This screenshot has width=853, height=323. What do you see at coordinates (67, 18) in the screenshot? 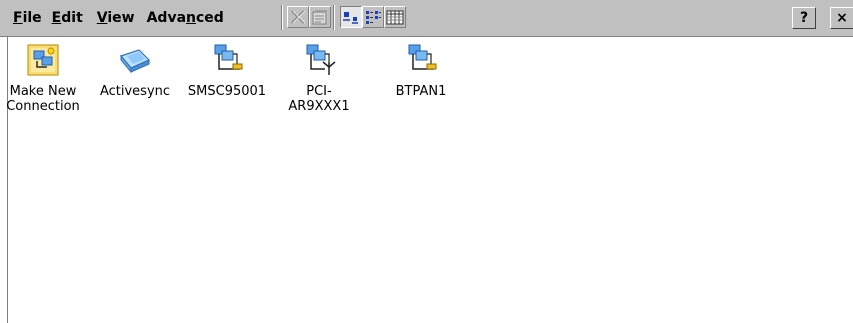
I see `menu-edit: Edit` at bounding box center [67, 18].